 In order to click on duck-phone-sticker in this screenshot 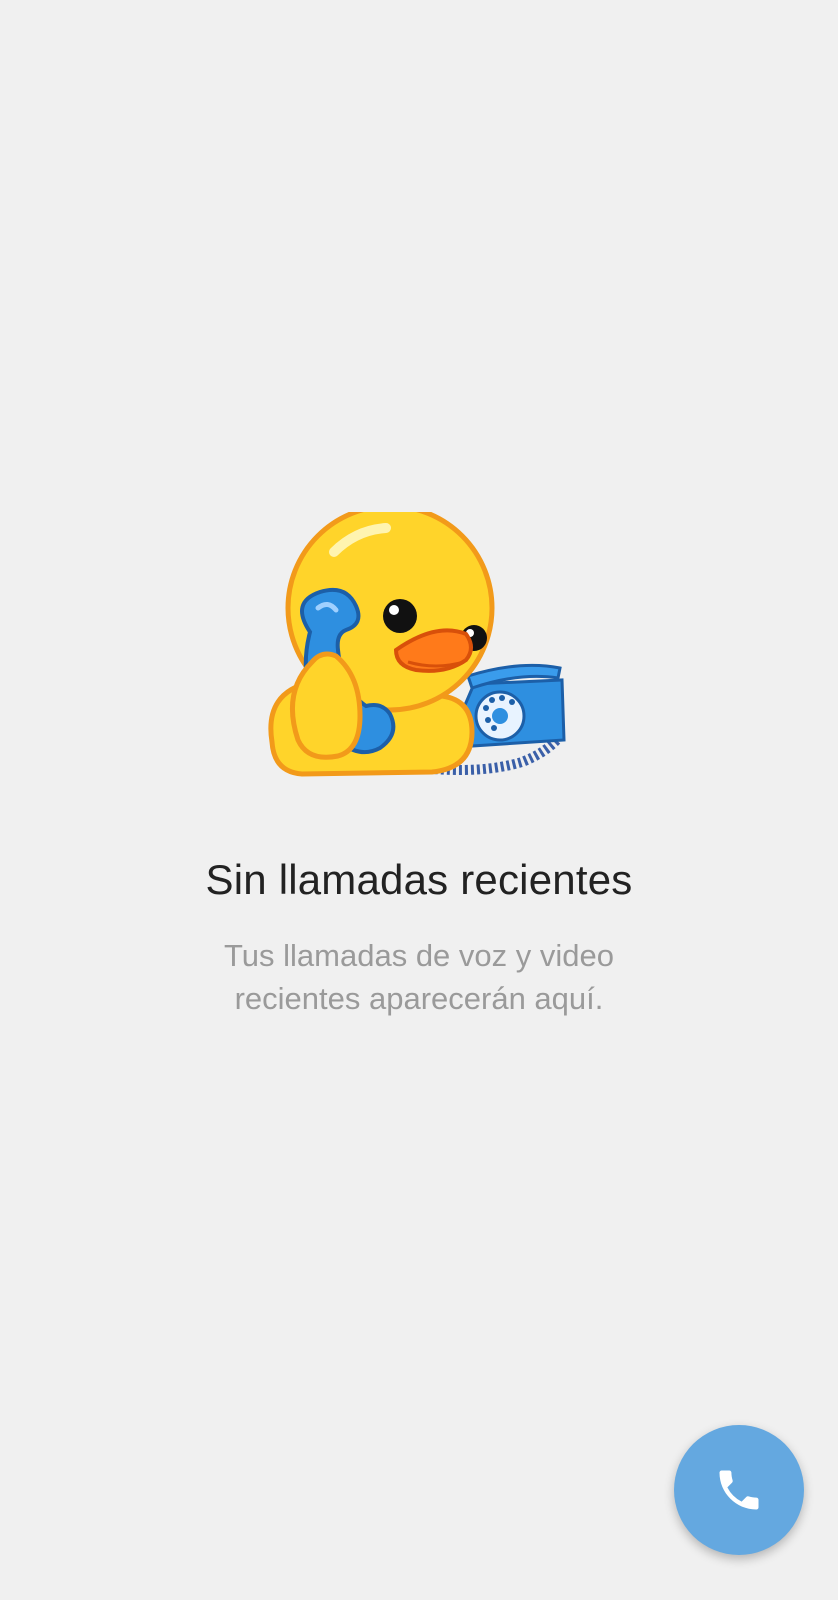, I will do `click(427, 652)`.